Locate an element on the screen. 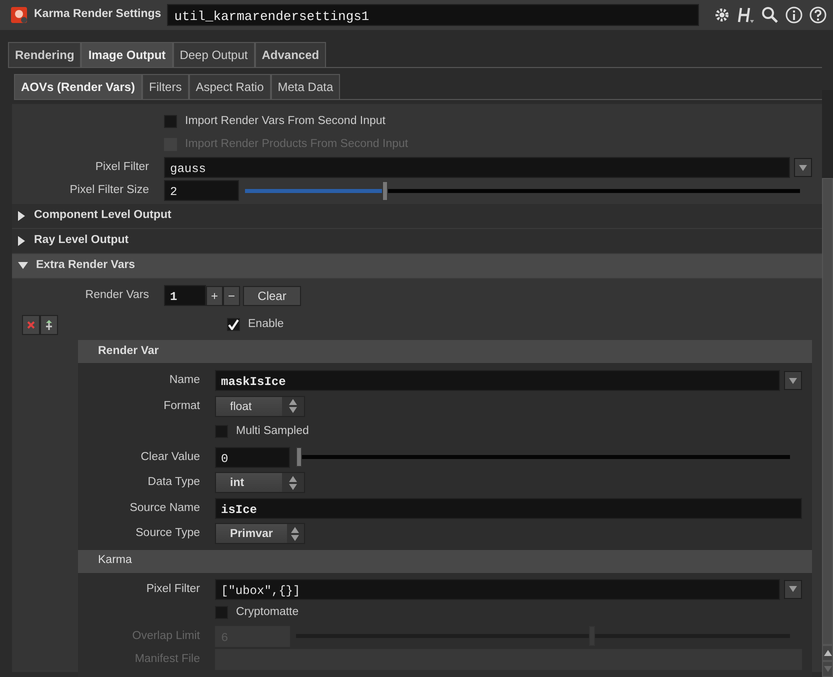 Image resolution: width=833 pixels, height=677 pixels. dropdown-select: int is located at coordinates (260, 483).